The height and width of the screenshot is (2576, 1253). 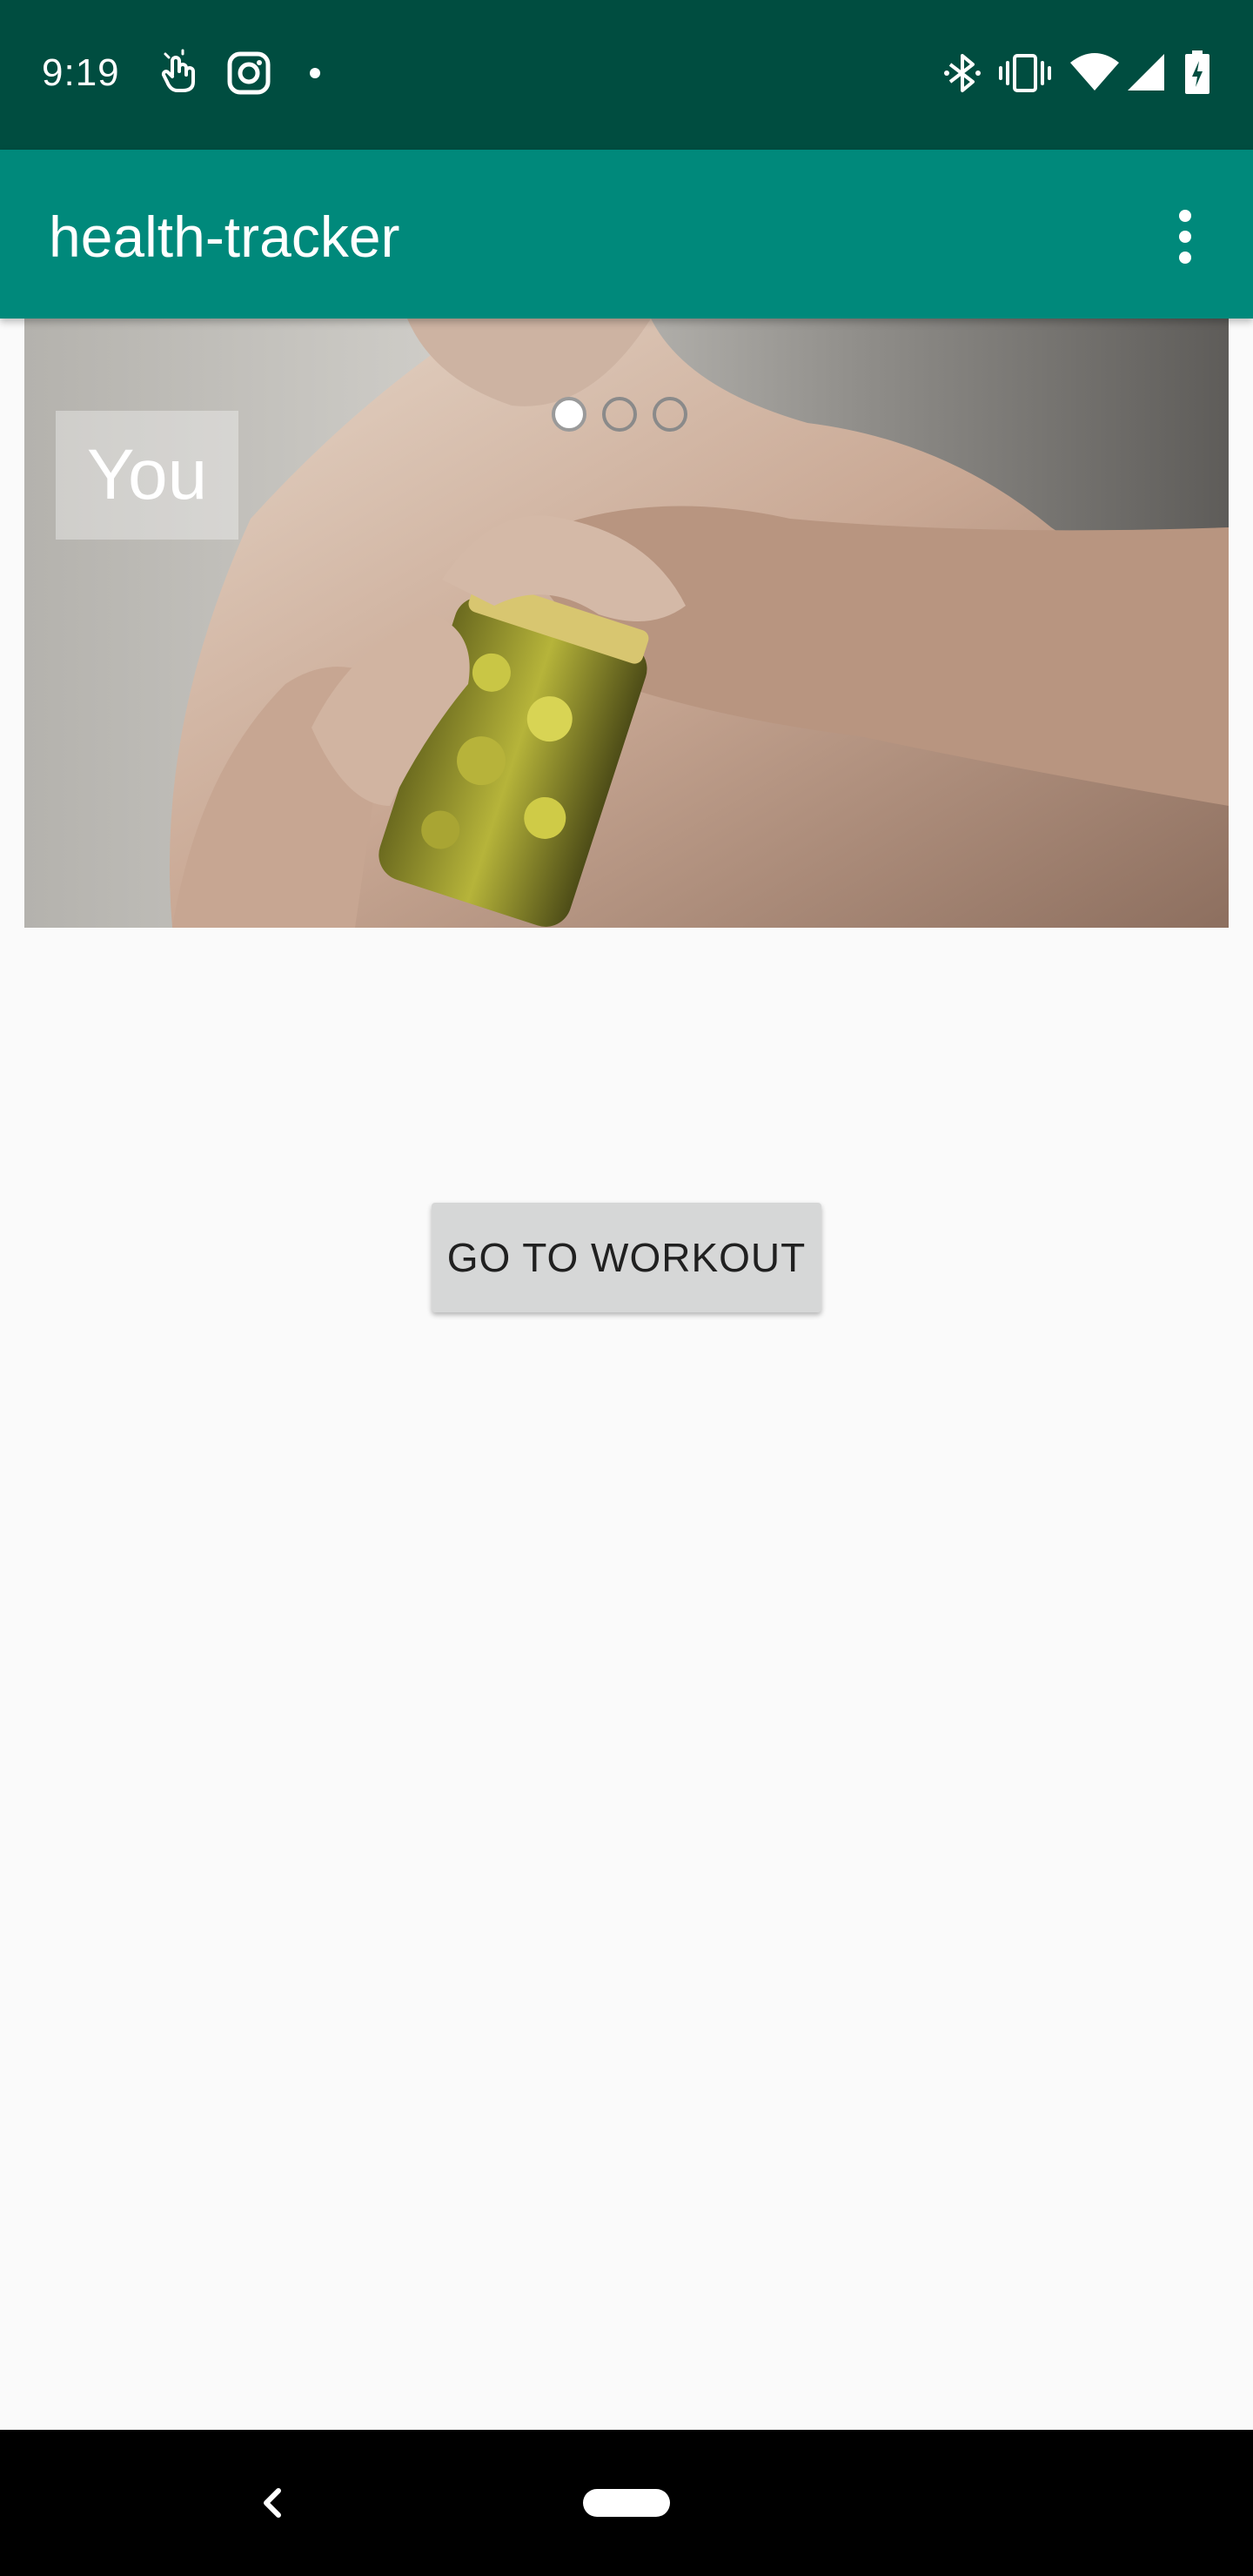 I want to click on home-pill-icon, so click(x=626, y=2503).